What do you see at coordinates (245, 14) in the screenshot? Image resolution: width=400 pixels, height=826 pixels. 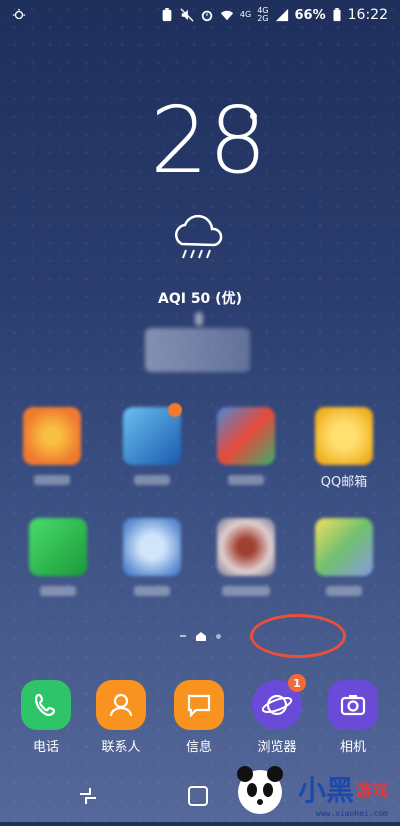 I see `network-label-1: 4G` at bounding box center [245, 14].